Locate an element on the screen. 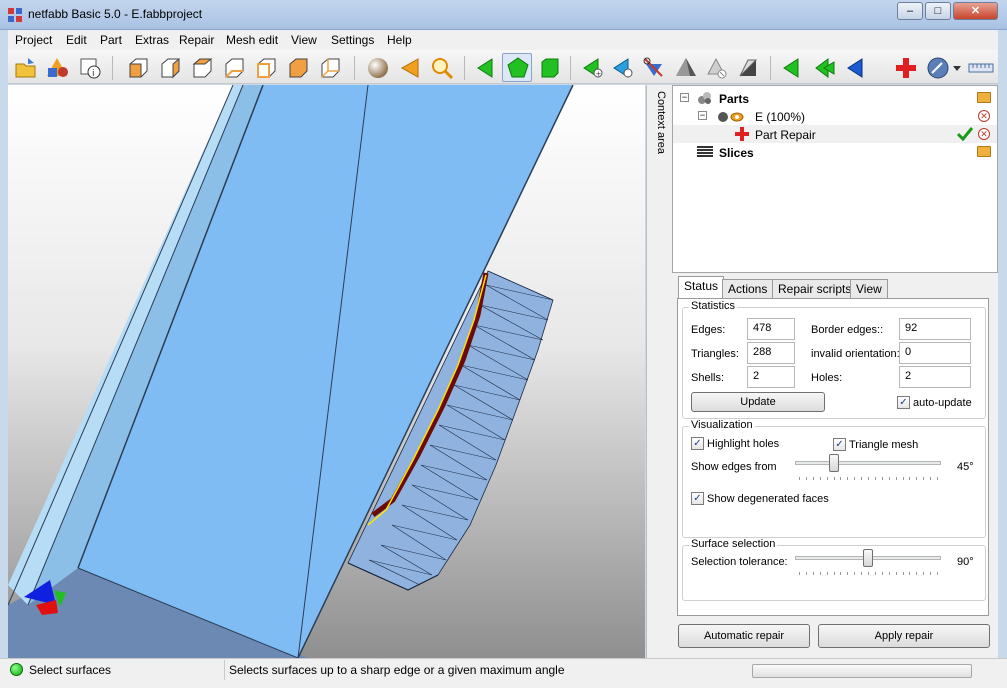 Image resolution: width=1007 pixels, height=688 pixels. select-triangle-icon is located at coordinates (486, 68).